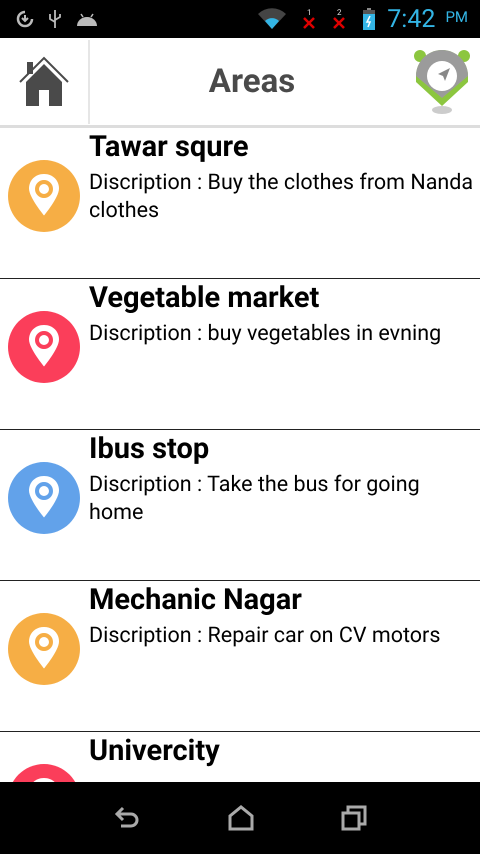 Image resolution: width=480 pixels, height=854 pixels. I want to click on back-button, so click(127, 818).